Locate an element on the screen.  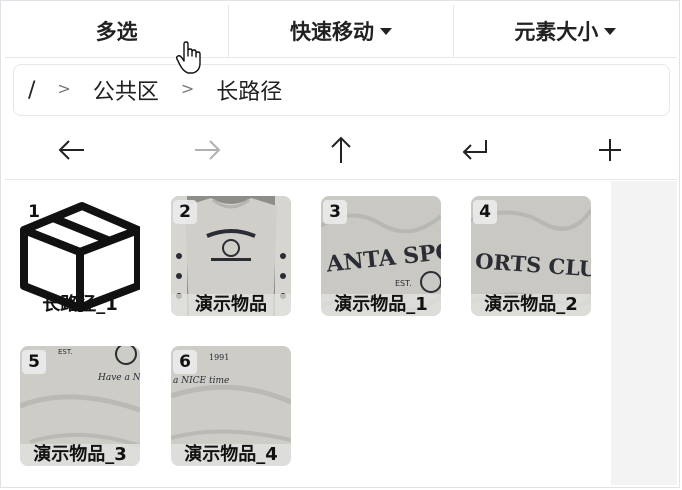
item-label: 演示物品_1 is located at coordinates (381, 305).